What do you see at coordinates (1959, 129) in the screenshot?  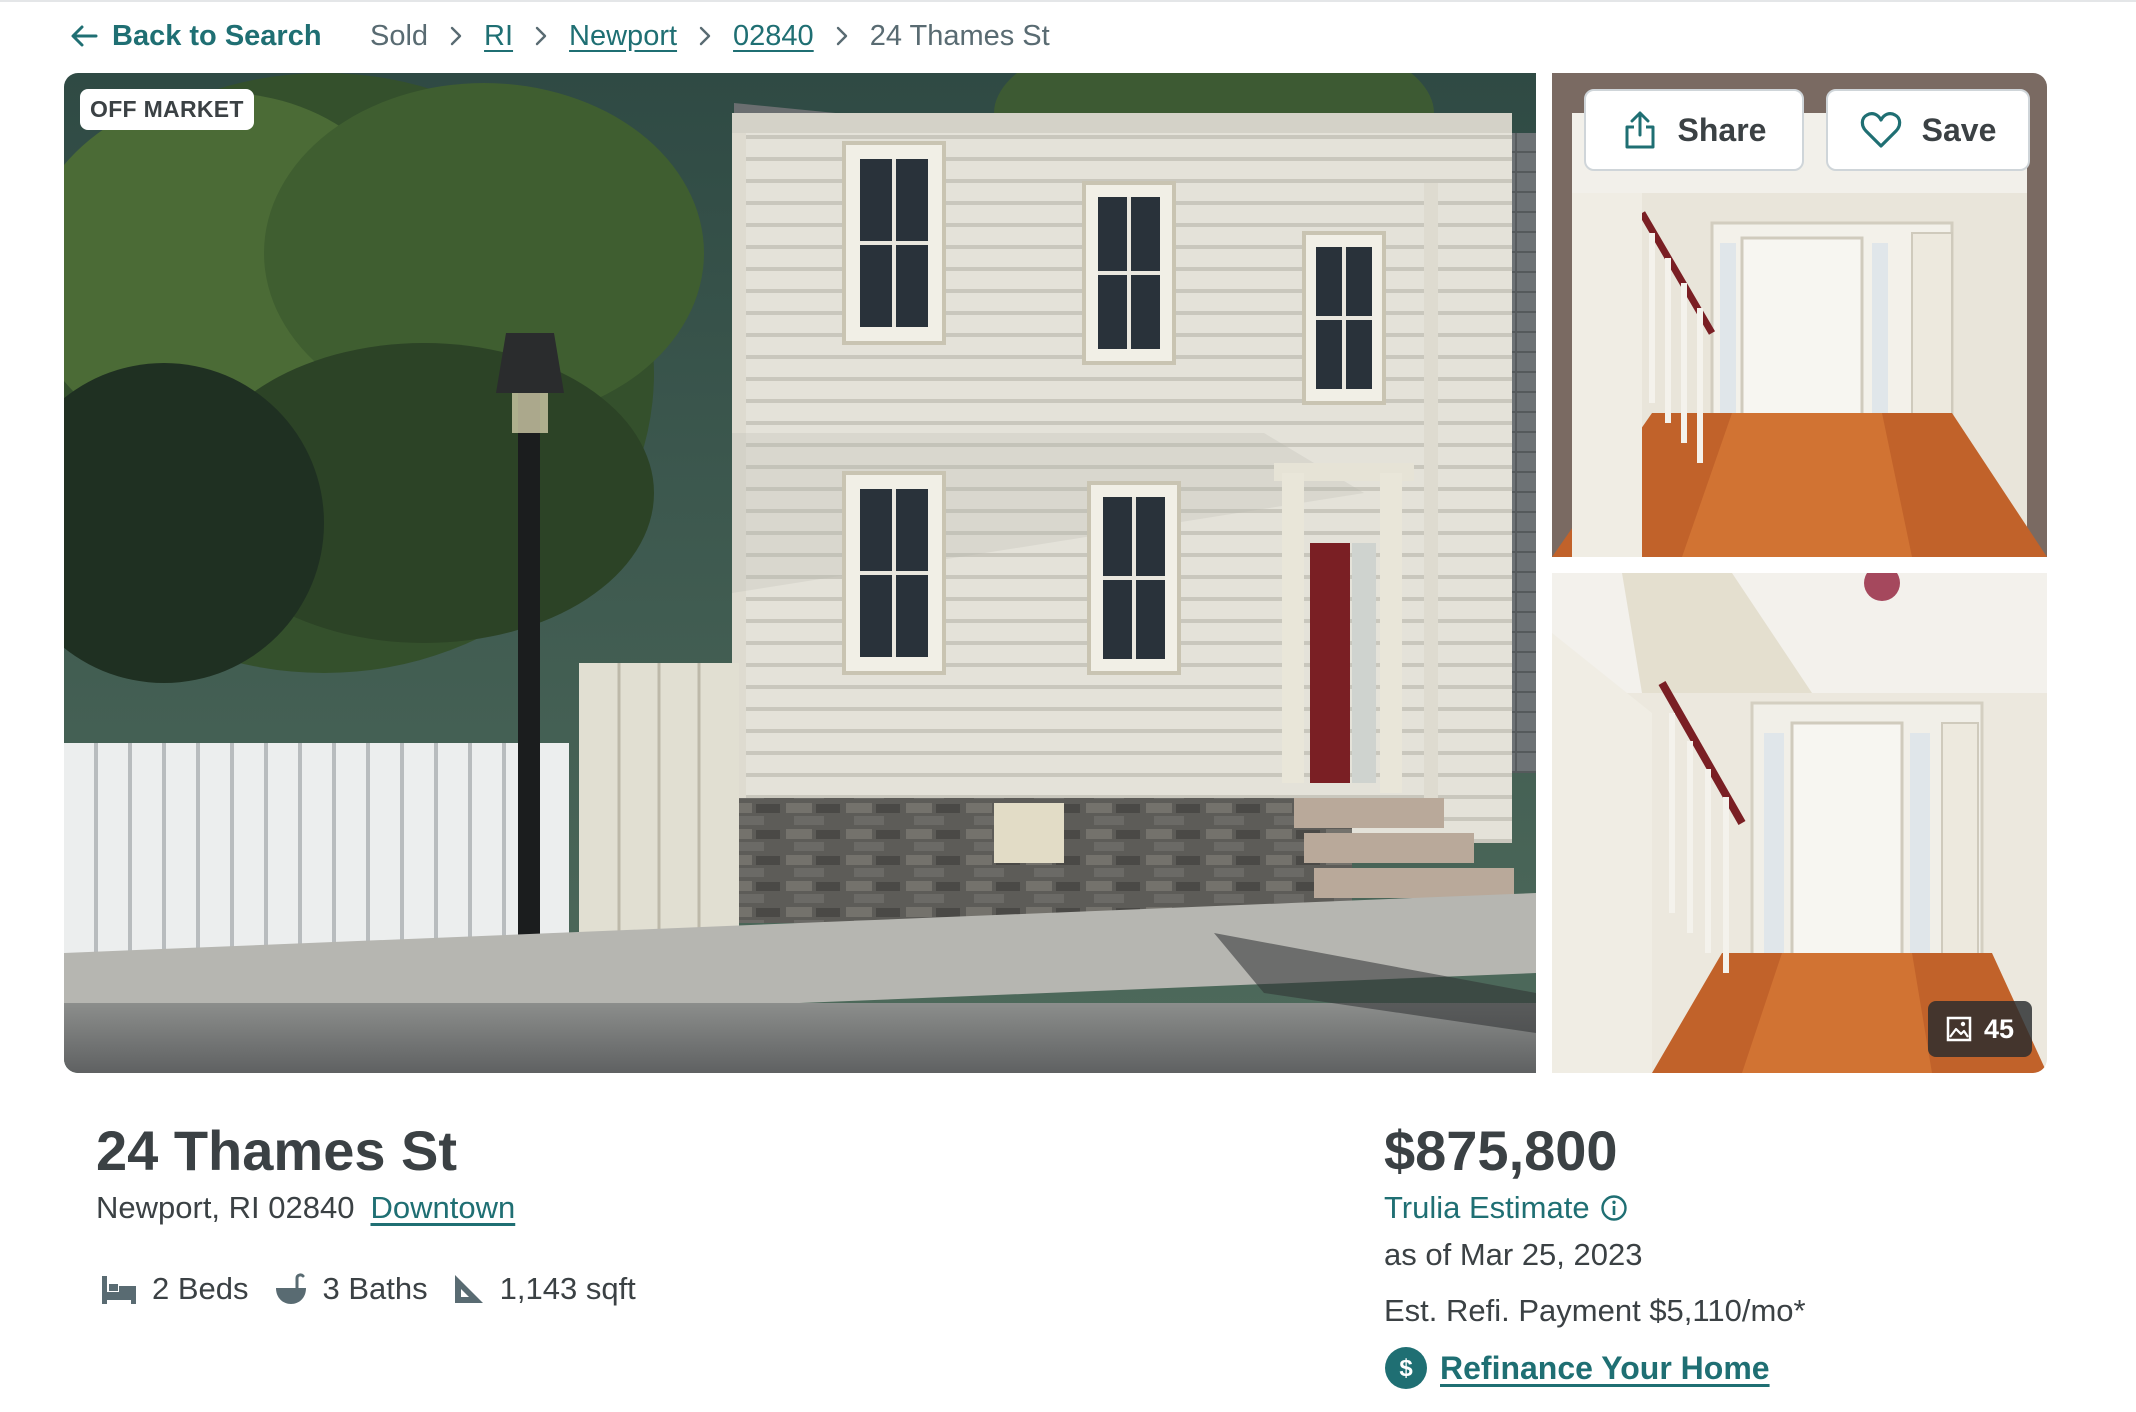 I see `save-label: Save` at bounding box center [1959, 129].